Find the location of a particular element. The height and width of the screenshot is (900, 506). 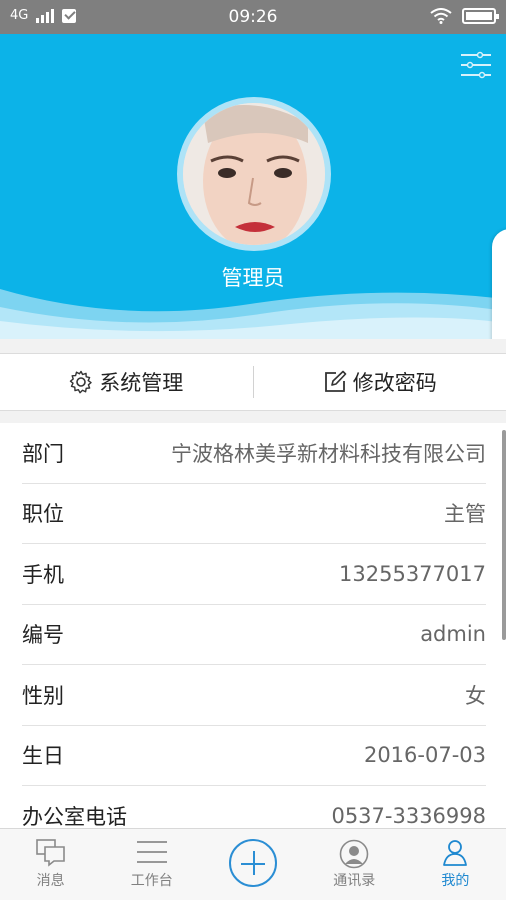

list-item-phone: 手机 13255377017 is located at coordinates (254, 574).